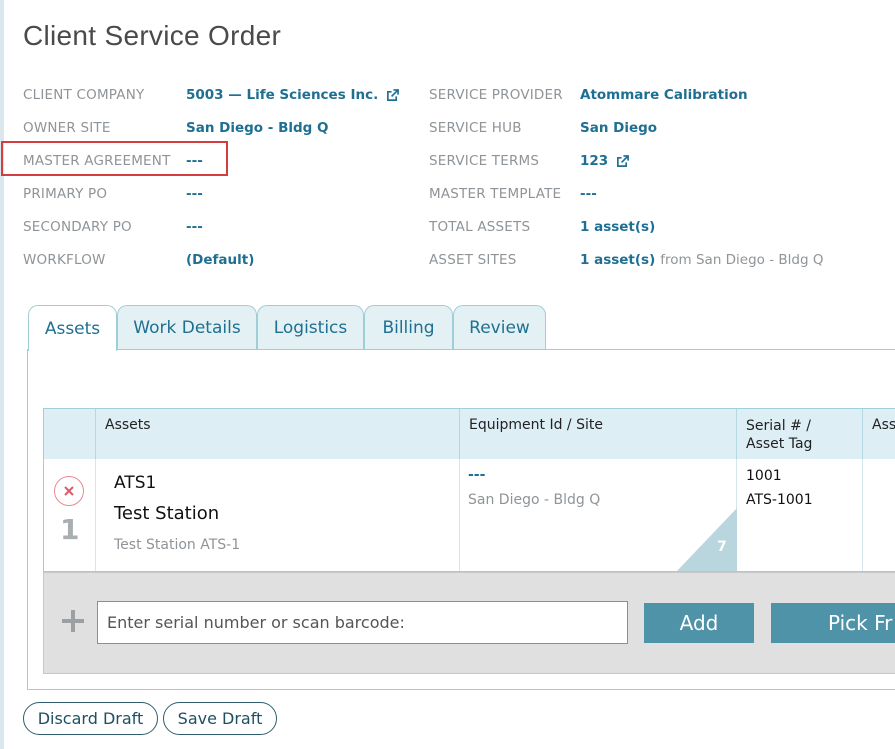 This screenshot has width=895, height=749. Describe the element at coordinates (617, 227) in the screenshot. I see `total-assets-value: 1 asset(s)` at that location.